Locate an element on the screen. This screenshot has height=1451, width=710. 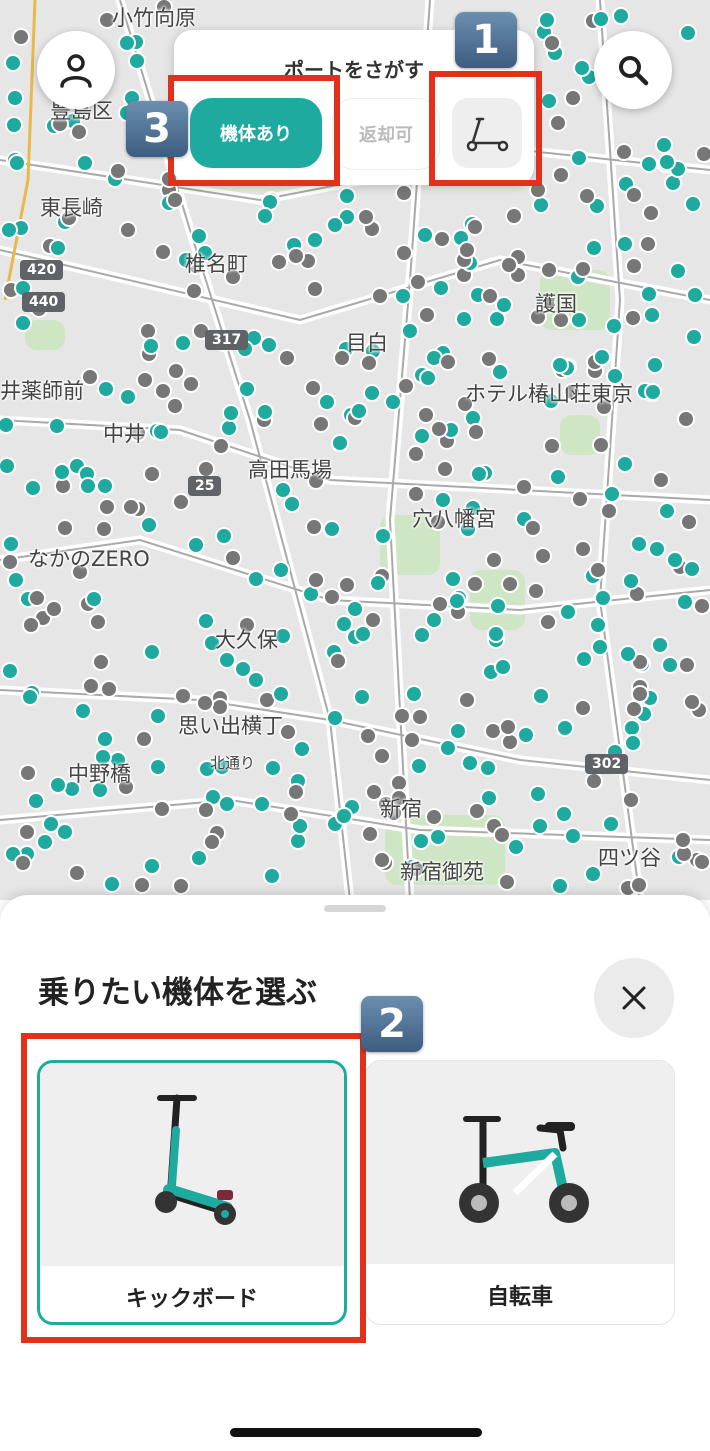
highlight-available-chip is located at coordinates (254, 130).